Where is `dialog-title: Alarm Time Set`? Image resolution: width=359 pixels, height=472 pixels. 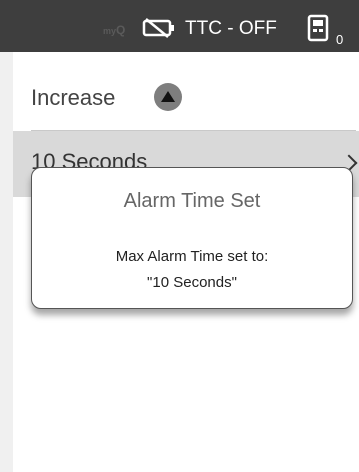
dialog-title: Alarm Time Set is located at coordinates (192, 201).